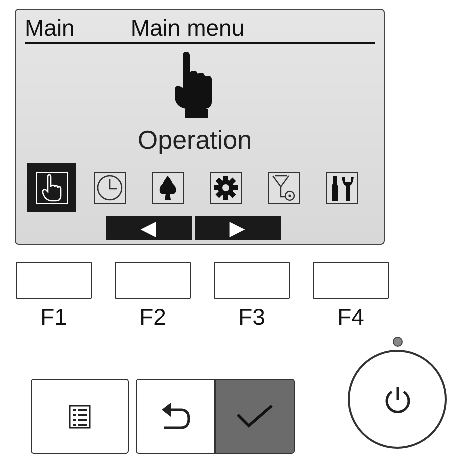  What do you see at coordinates (187, 28) in the screenshot?
I see `screen-title: Main menu` at bounding box center [187, 28].